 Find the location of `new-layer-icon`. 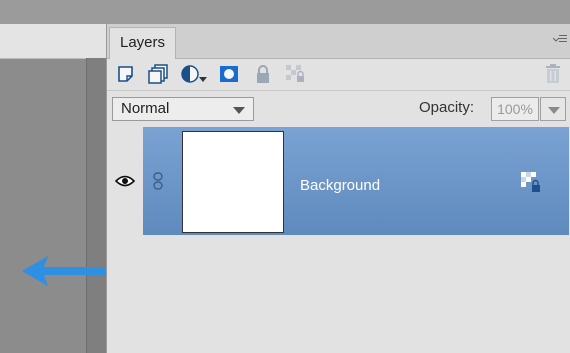

new-layer-icon is located at coordinates (126, 74).